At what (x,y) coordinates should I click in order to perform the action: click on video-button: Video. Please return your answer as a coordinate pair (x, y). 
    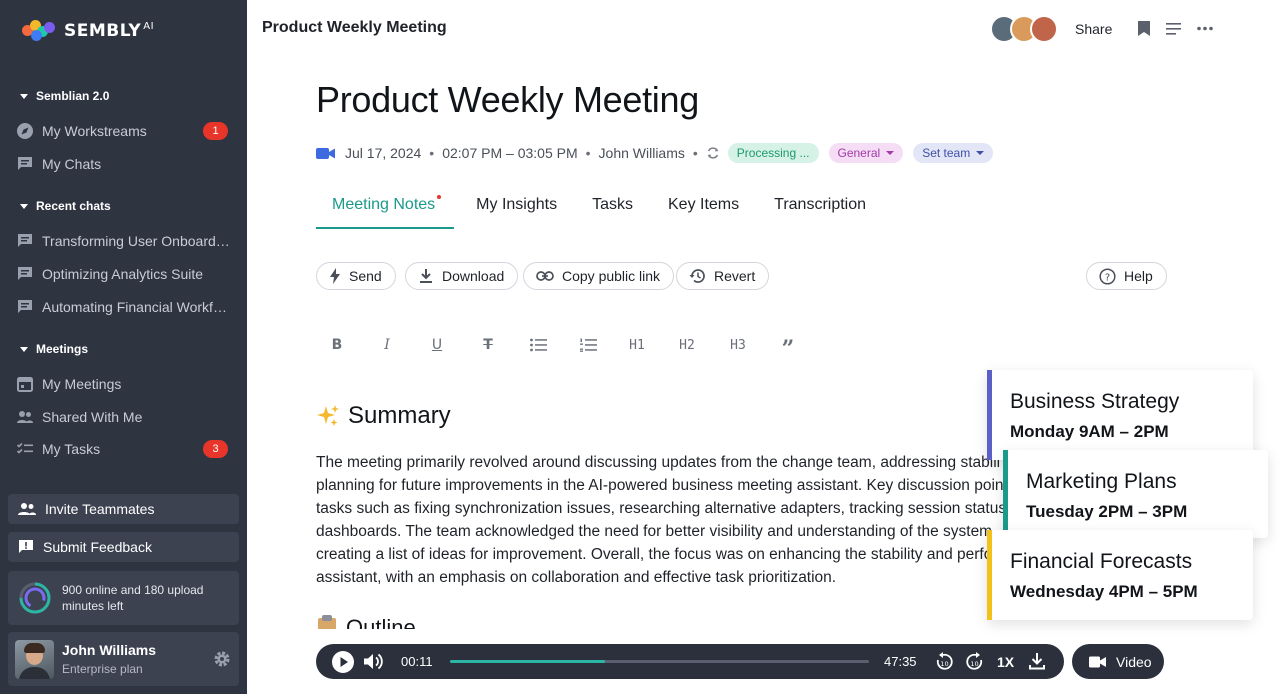
    Looking at the image, I should click on (1118, 661).